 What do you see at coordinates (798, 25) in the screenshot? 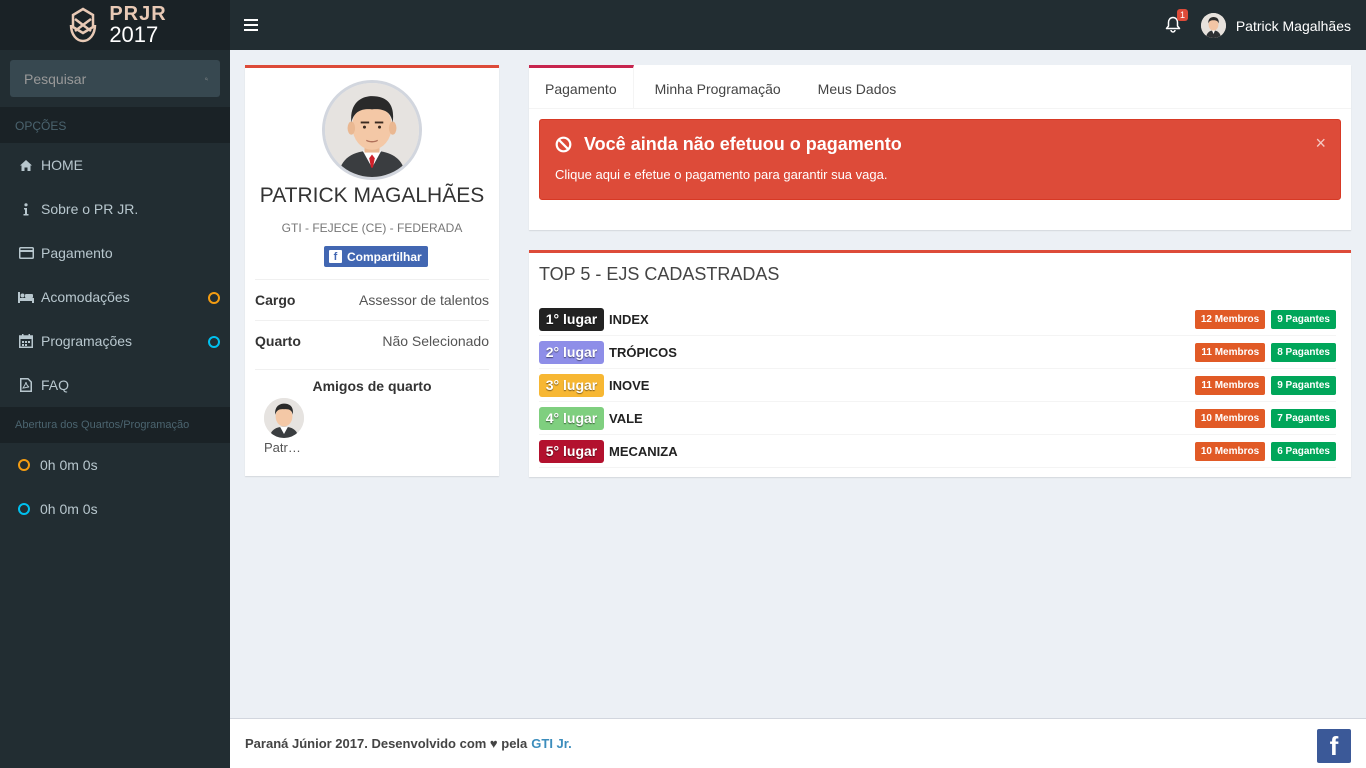
I see `top-navbar: 1 Patrick Magalhães` at bounding box center [798, 25].